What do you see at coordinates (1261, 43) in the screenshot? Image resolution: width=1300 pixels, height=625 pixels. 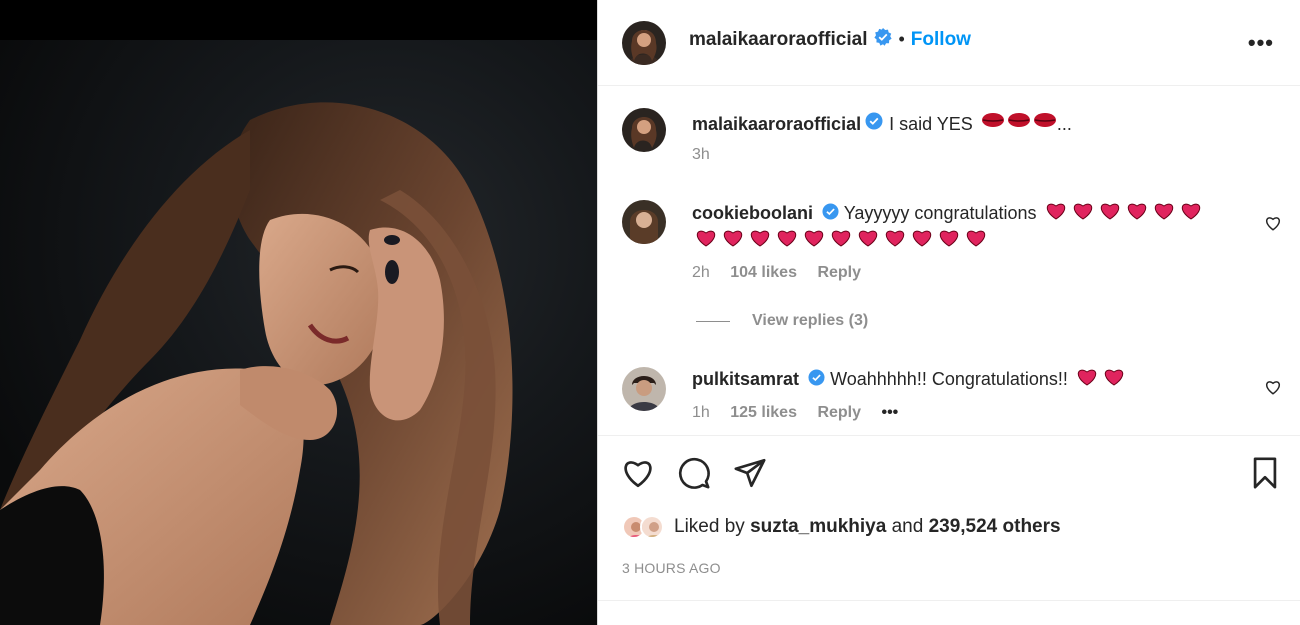 I see `more-icon: •••` at bounding box center [1261, 43].